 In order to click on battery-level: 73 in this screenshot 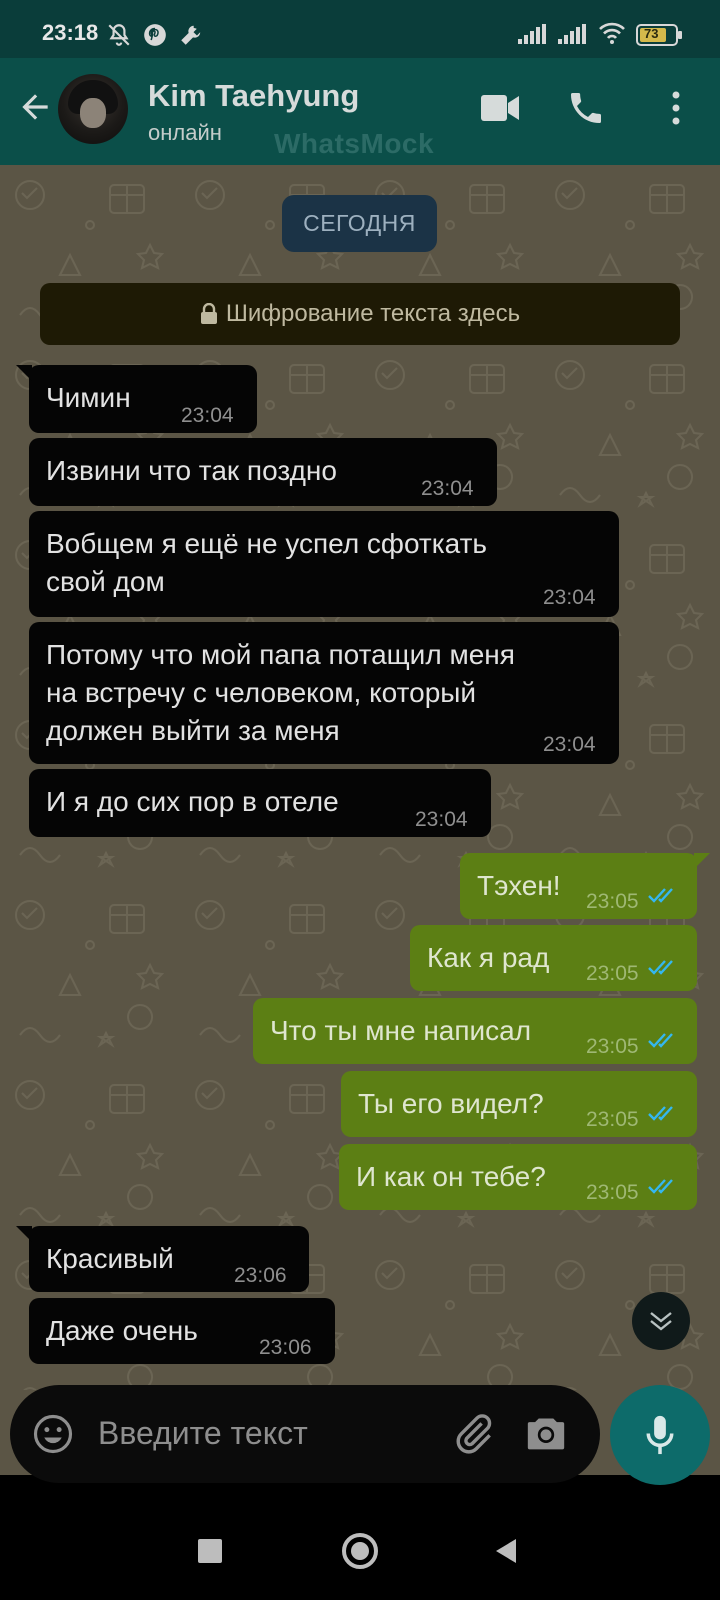, I will do `click(651, 33)`.